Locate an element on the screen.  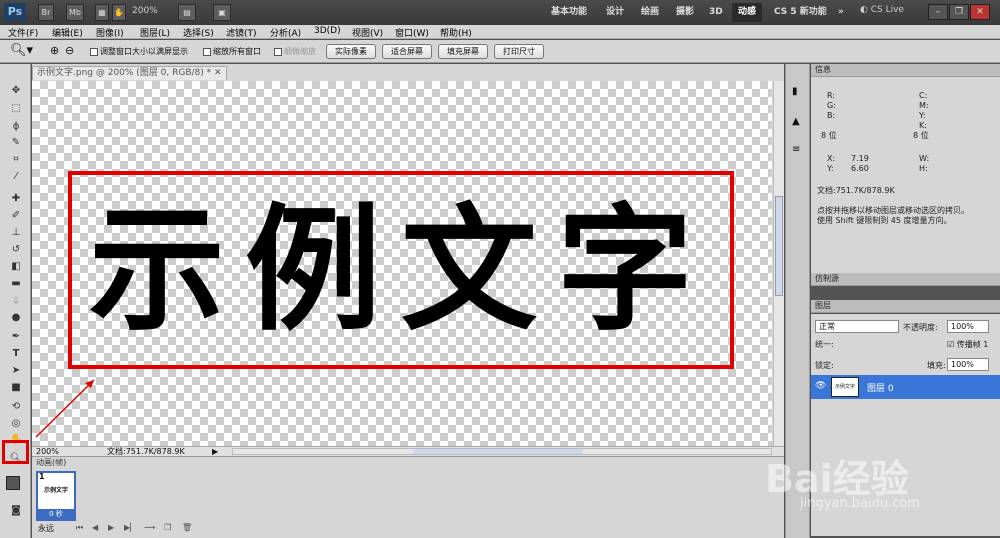
close-tab-icon: ✕ is located at coordinates (218, 73).